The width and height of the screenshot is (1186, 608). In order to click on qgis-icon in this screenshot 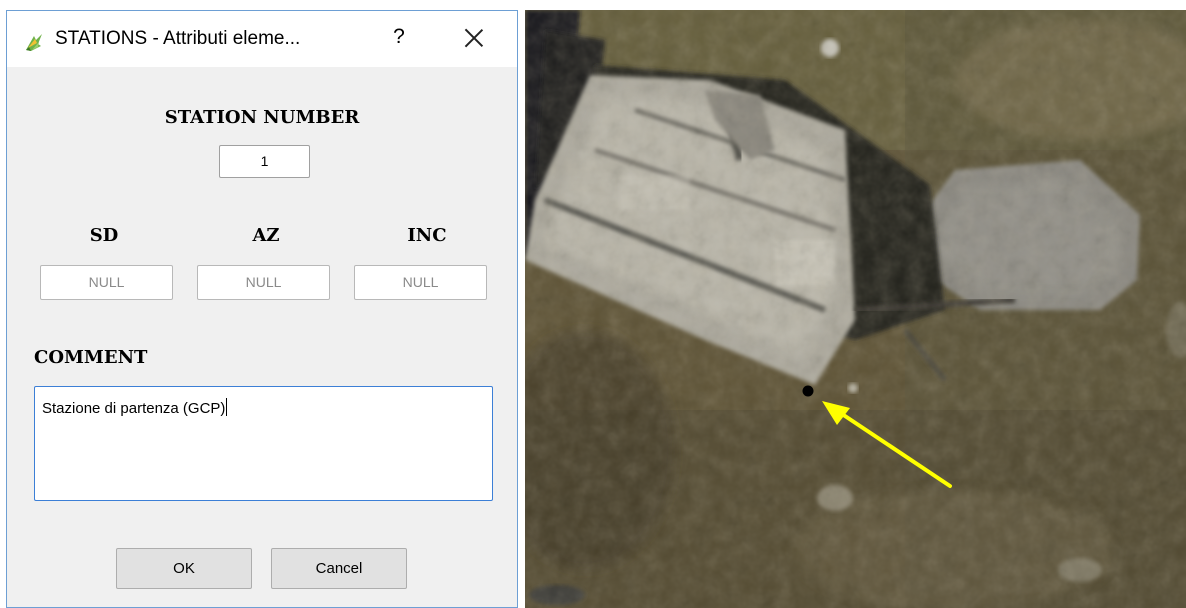, I will do `click(34, 42)`.